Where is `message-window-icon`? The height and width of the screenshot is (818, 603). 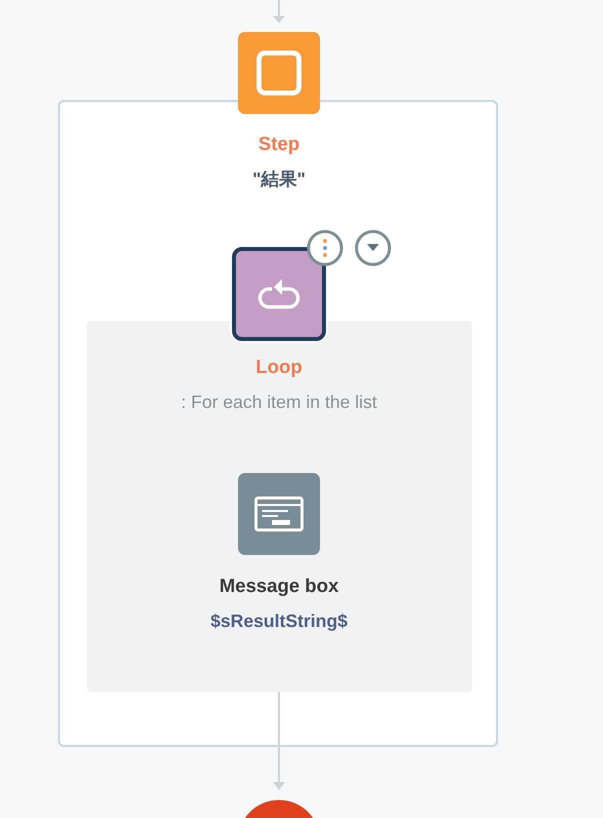 message-window-icon is located at coordinates (279, 514).